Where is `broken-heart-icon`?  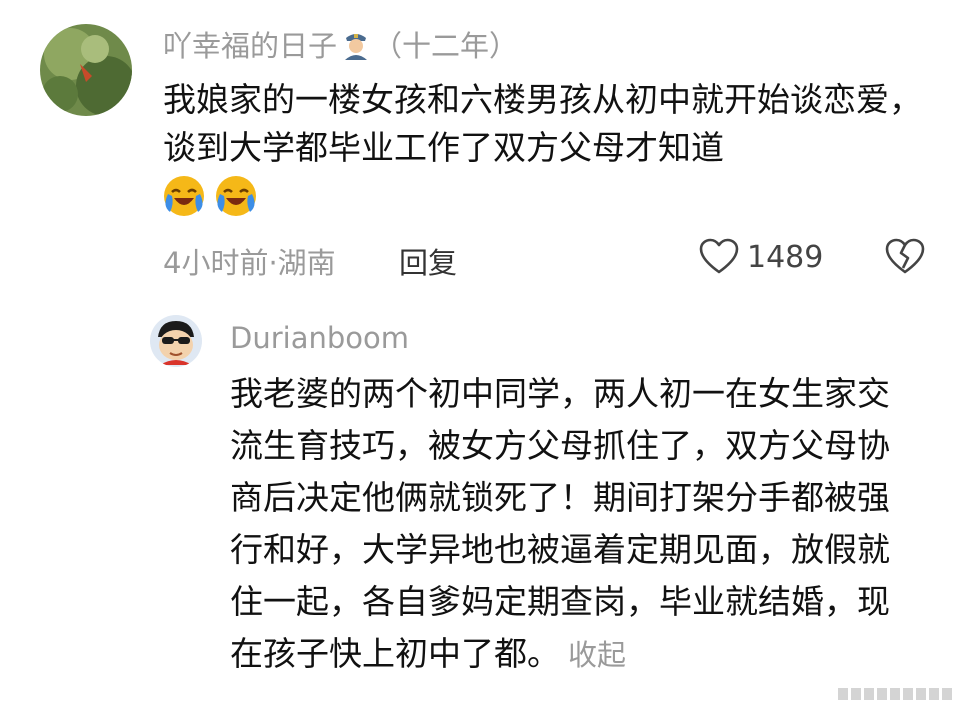 broken-heart-icon is located at coordinates (905, 257).